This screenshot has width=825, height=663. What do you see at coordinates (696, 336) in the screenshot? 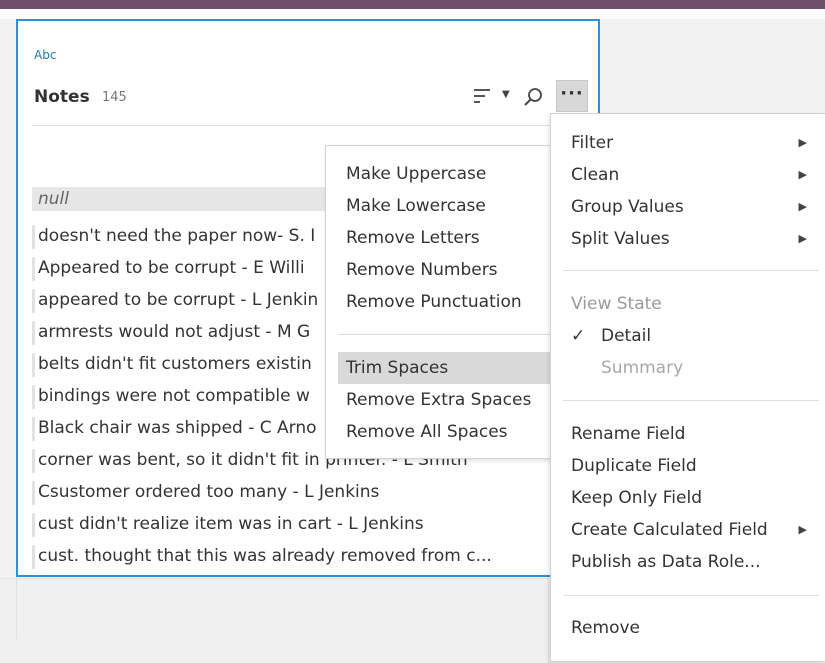
I see `menu-item-detail: ✓ Detail` at bounding box center [696, 336].